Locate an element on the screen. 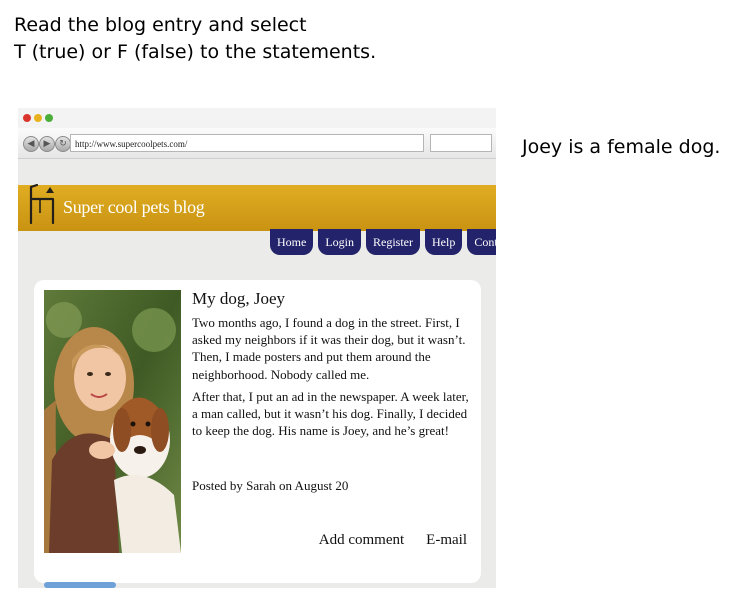 The image size is (739, 600). url-bar: http://www.supercoolpets.com/ is located at coordinates (247, 143).